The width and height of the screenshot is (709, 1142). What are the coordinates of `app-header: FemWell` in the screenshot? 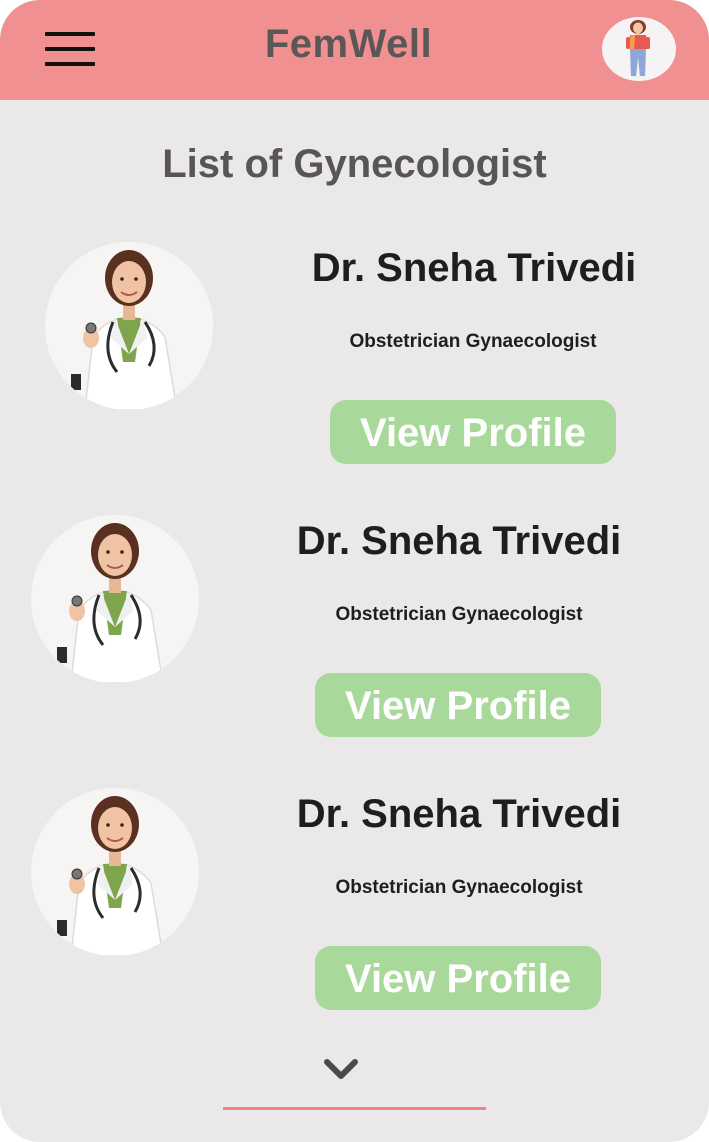 It's located at (354, 50).